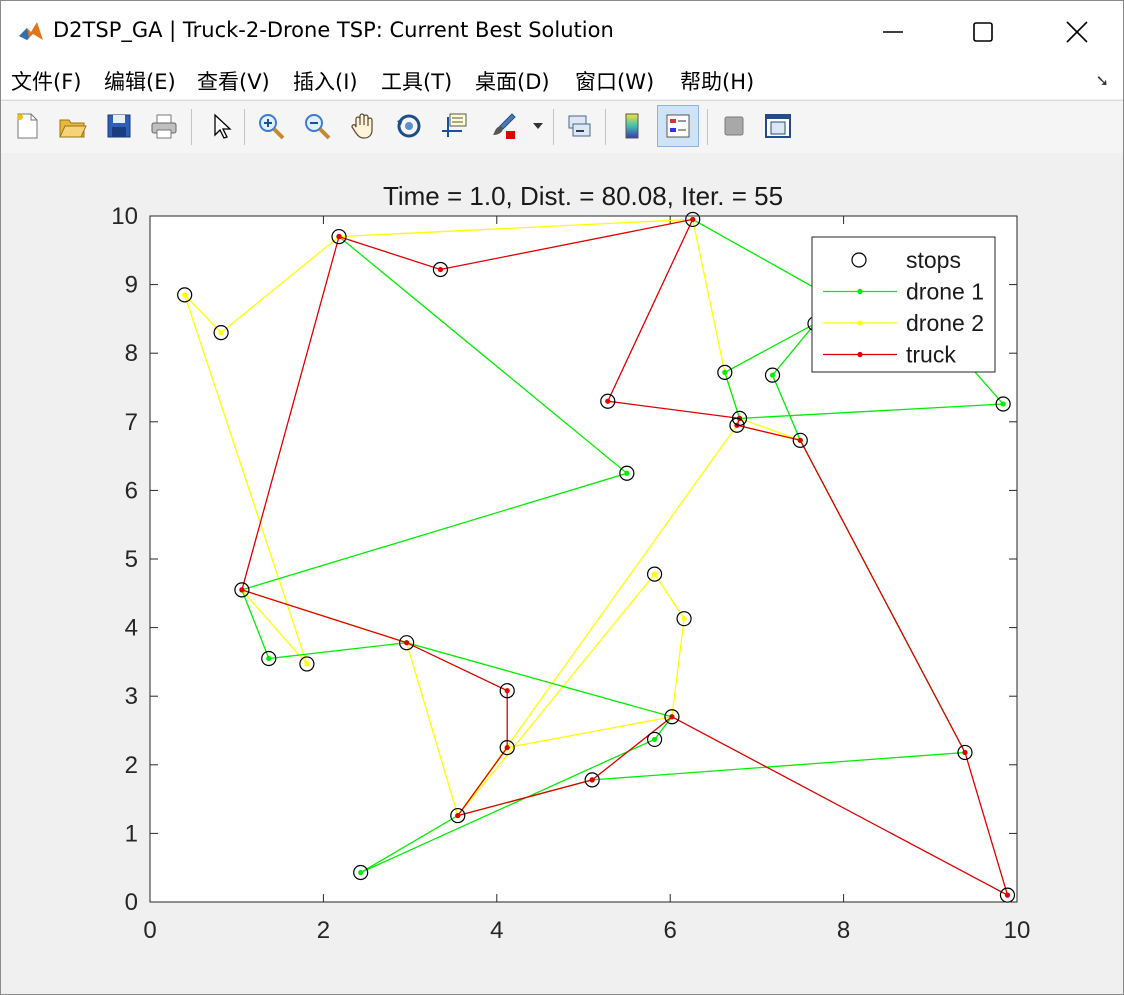 This screenshot has width=1124, height=995. What do you see at coordinates (614, 81) in the screenshot?
I see `menu-window: 窗口(W)` at bounding box center [614, 81].